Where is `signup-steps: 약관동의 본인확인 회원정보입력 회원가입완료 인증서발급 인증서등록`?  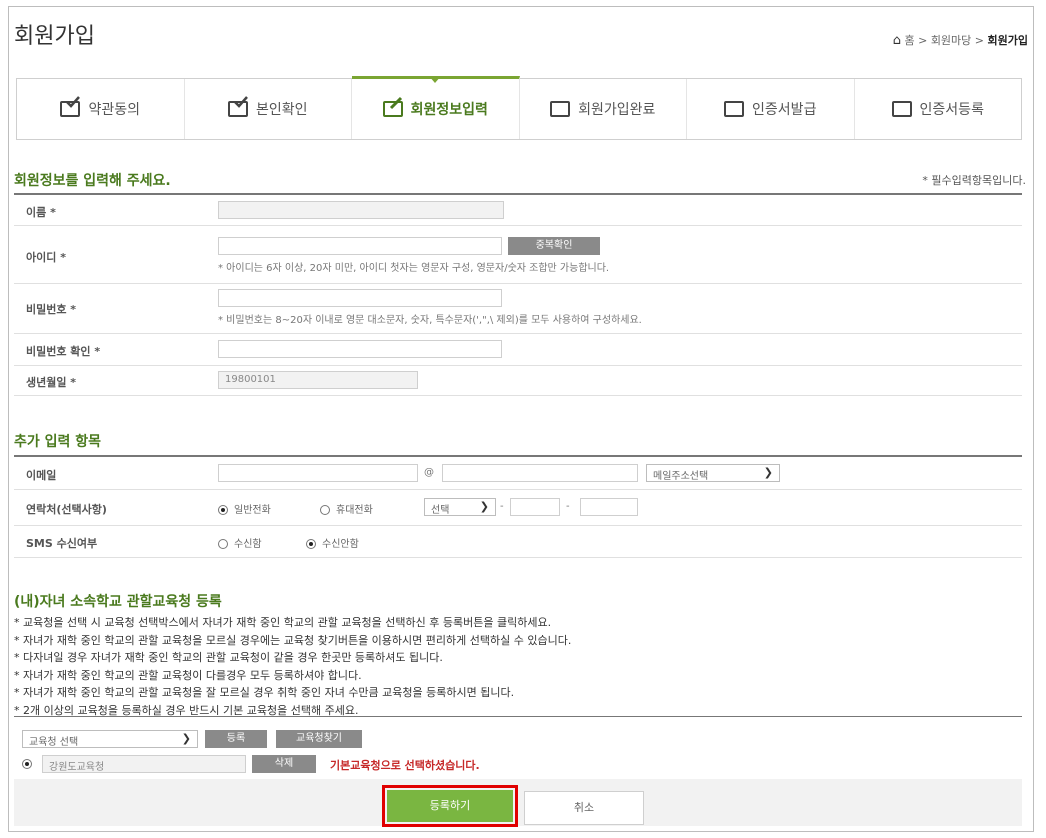 signup-steps: 약관동의 본인확인 회원정보입력 회원가입완료 인증서발급 인증서등록 is located at coordinates (519, 108).